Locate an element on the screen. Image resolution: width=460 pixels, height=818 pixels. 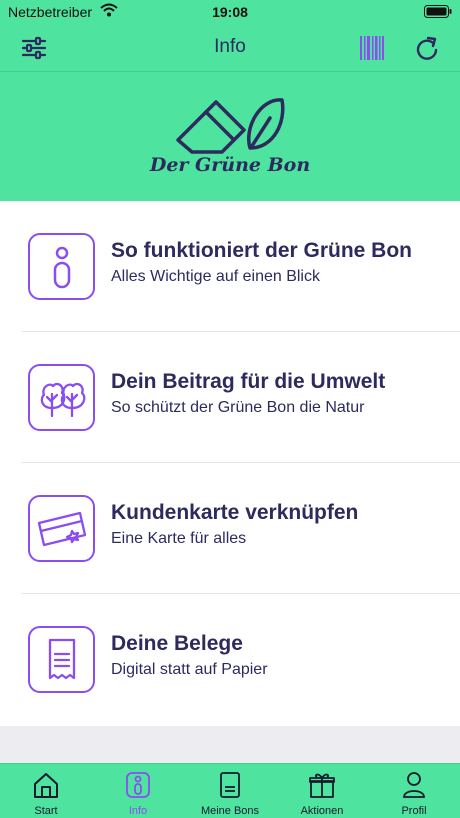
loyalty-card-icon is located at coordinates (61, 528).